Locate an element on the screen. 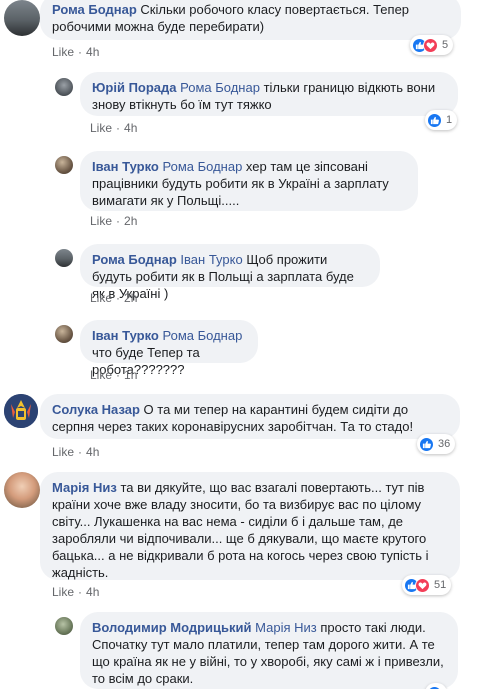 The height and width of the screenshot is (689, 496). reactions-badge: 1 is located at coordinates (441, 120).